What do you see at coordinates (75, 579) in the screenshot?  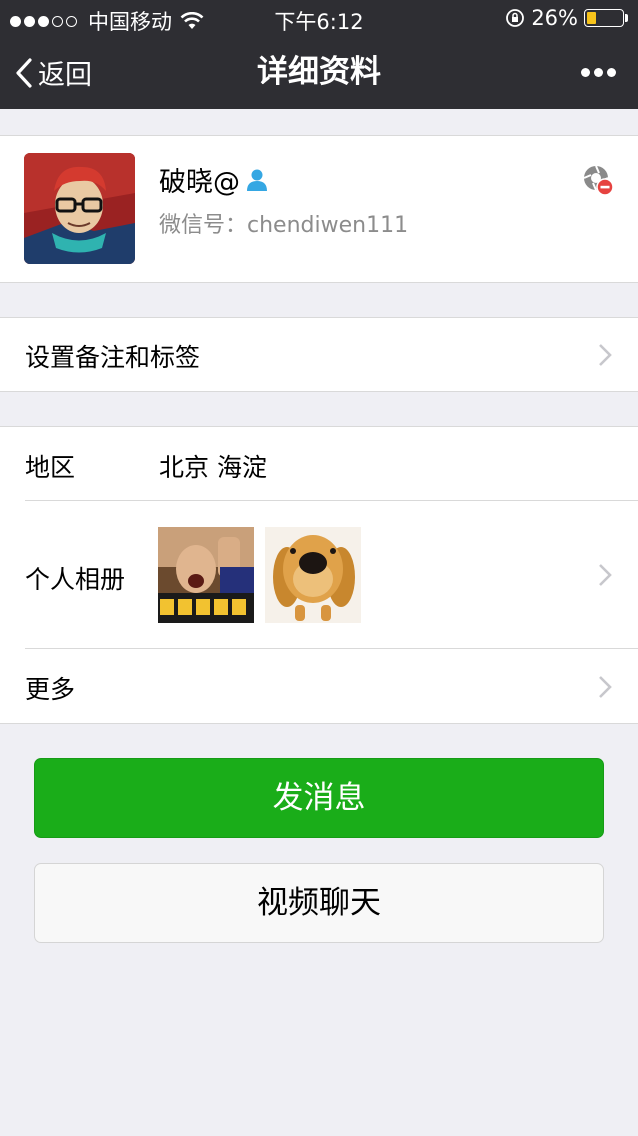 I see `album-label: 个人相册` at bounding box center [75, 579].